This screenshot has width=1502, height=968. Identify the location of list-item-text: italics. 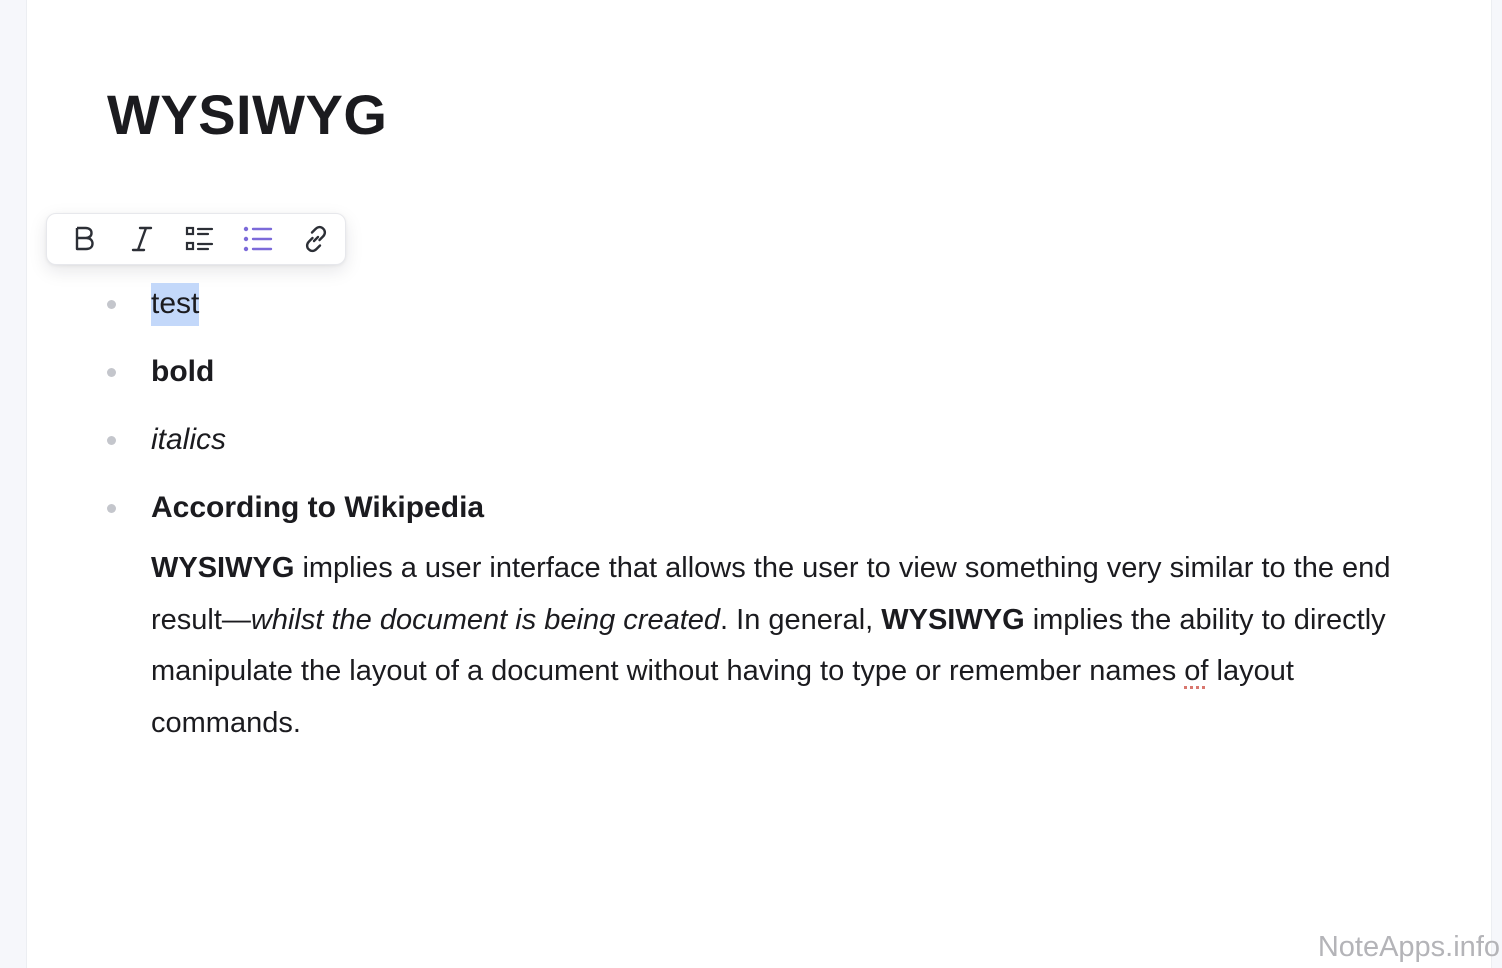
(188, 439).